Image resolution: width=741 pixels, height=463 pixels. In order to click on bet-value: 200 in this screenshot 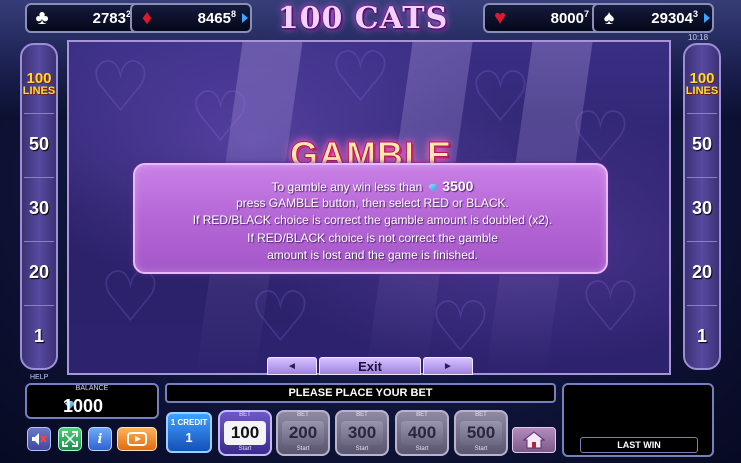, I will do `click(303, 433)`.